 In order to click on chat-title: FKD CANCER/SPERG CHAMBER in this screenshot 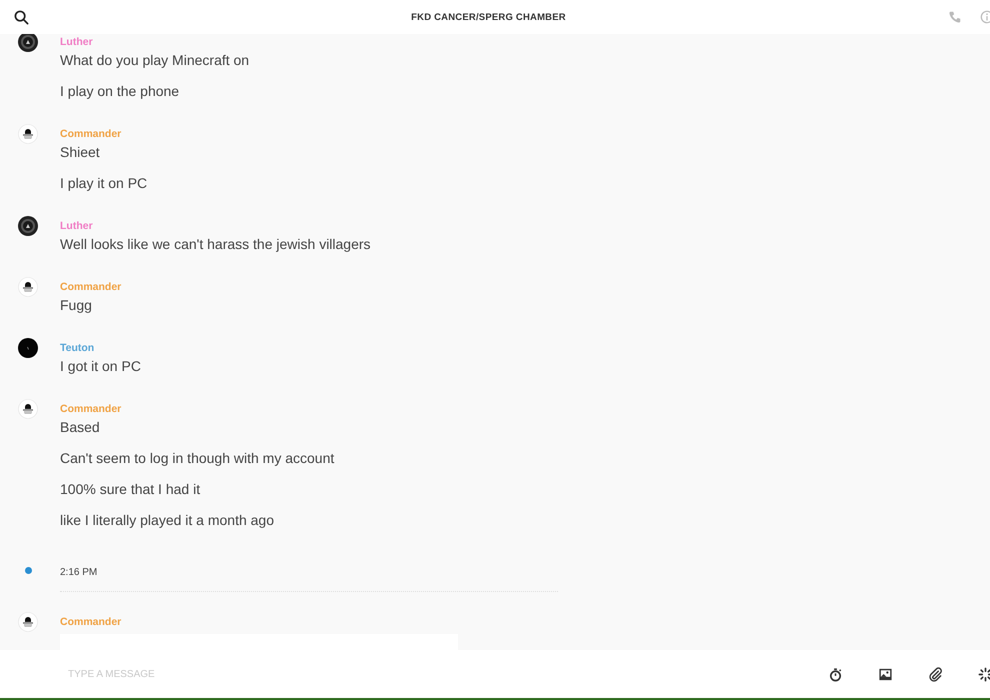, I will do `click(488, 17)`.